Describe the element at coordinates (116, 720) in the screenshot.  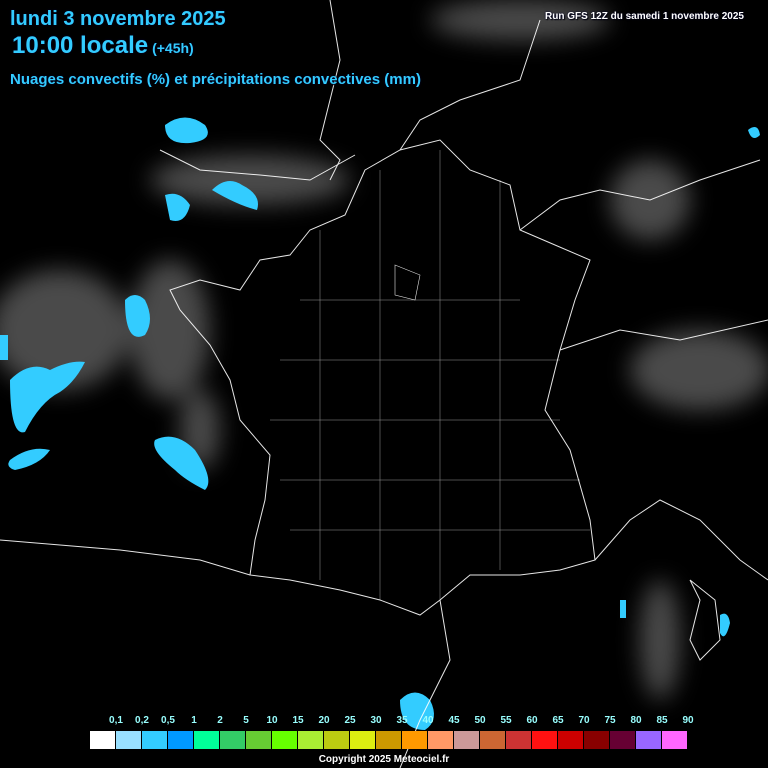
I see `legend-label: 0,1` at that location.